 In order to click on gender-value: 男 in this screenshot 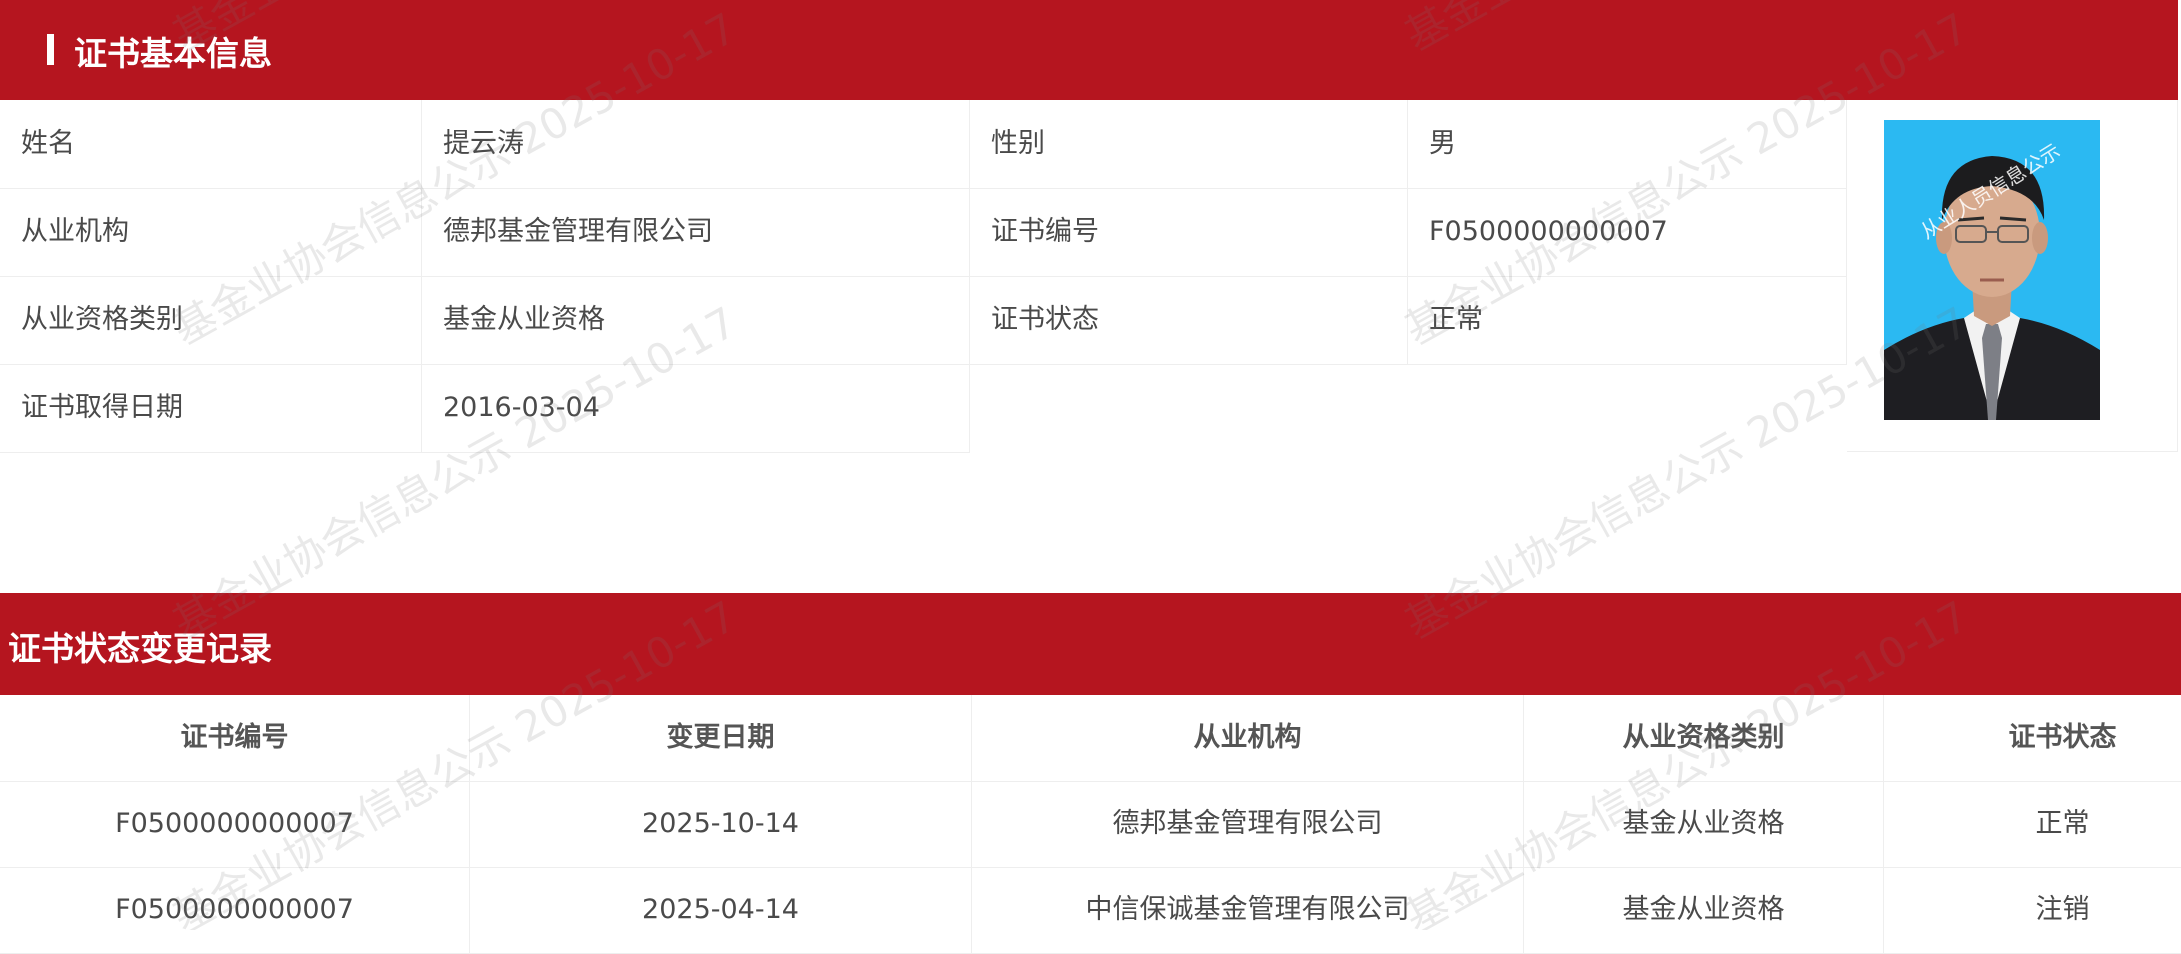, I will do `click(1627, 144)`.